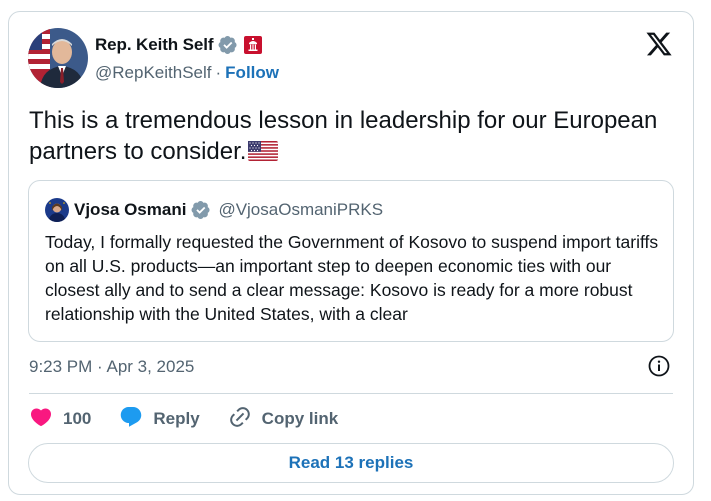 This screenshot has width=711, height=501. Describe the element at coordinates (301, 209) in the screenshot. I see `quoted-author-handle: @VjosaOsmaniPRKS` at that location.